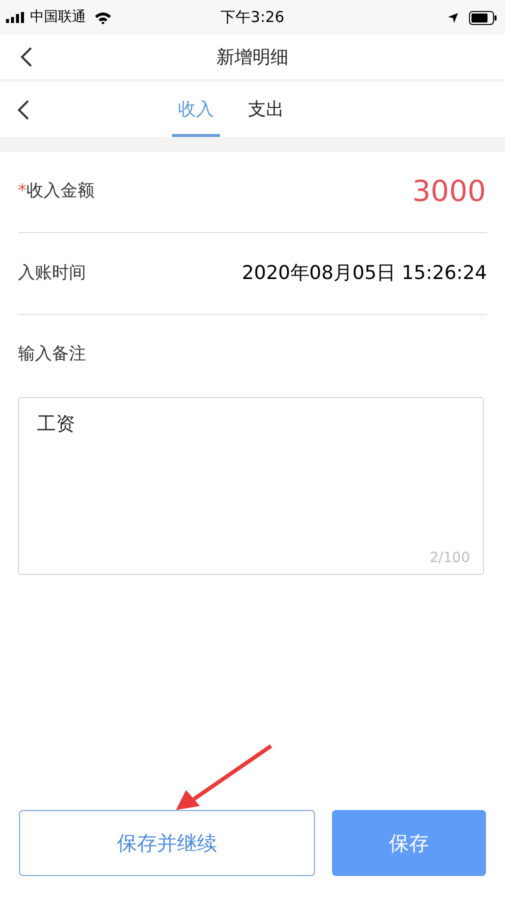 The height and width of the screenshot is (901, 505). Describe the element at coordinates (409, 843) in the screenshot. I see `save-button: 保存` at that location.